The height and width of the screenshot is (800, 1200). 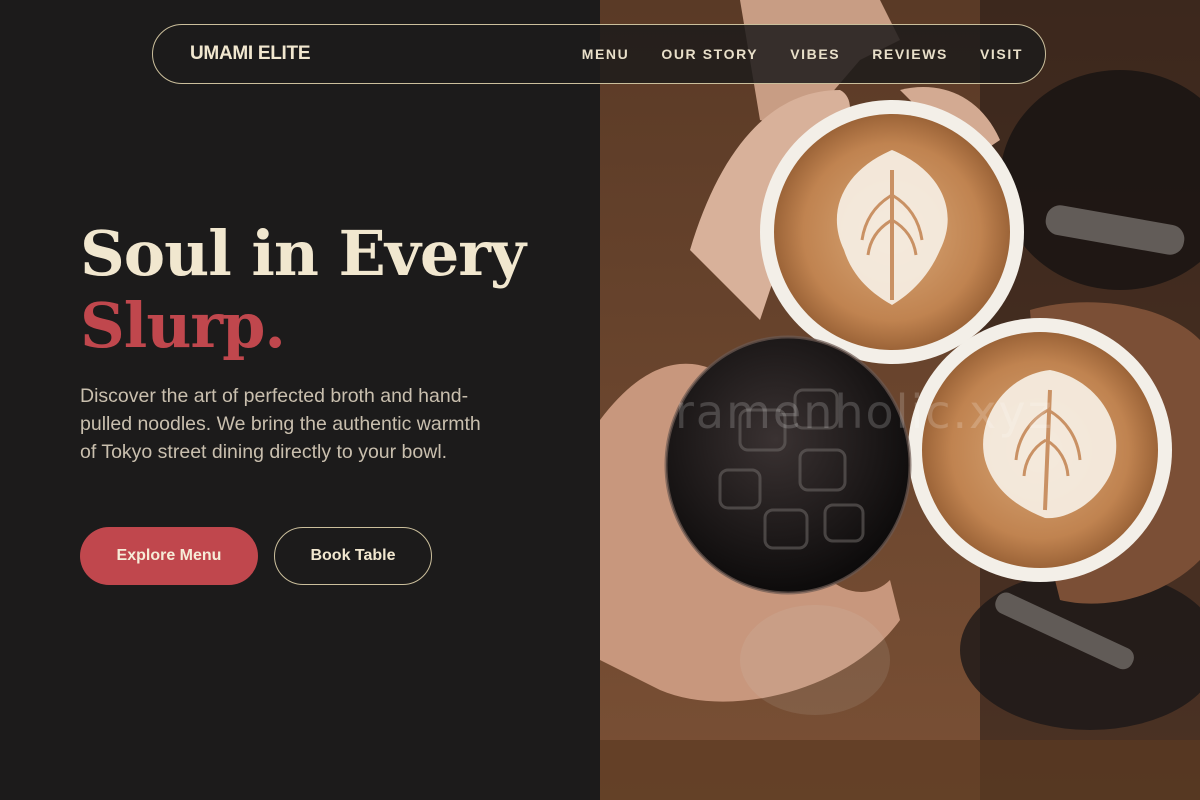 I want to click on hero-title-line2: Slurp., so click(x=183, y=325).